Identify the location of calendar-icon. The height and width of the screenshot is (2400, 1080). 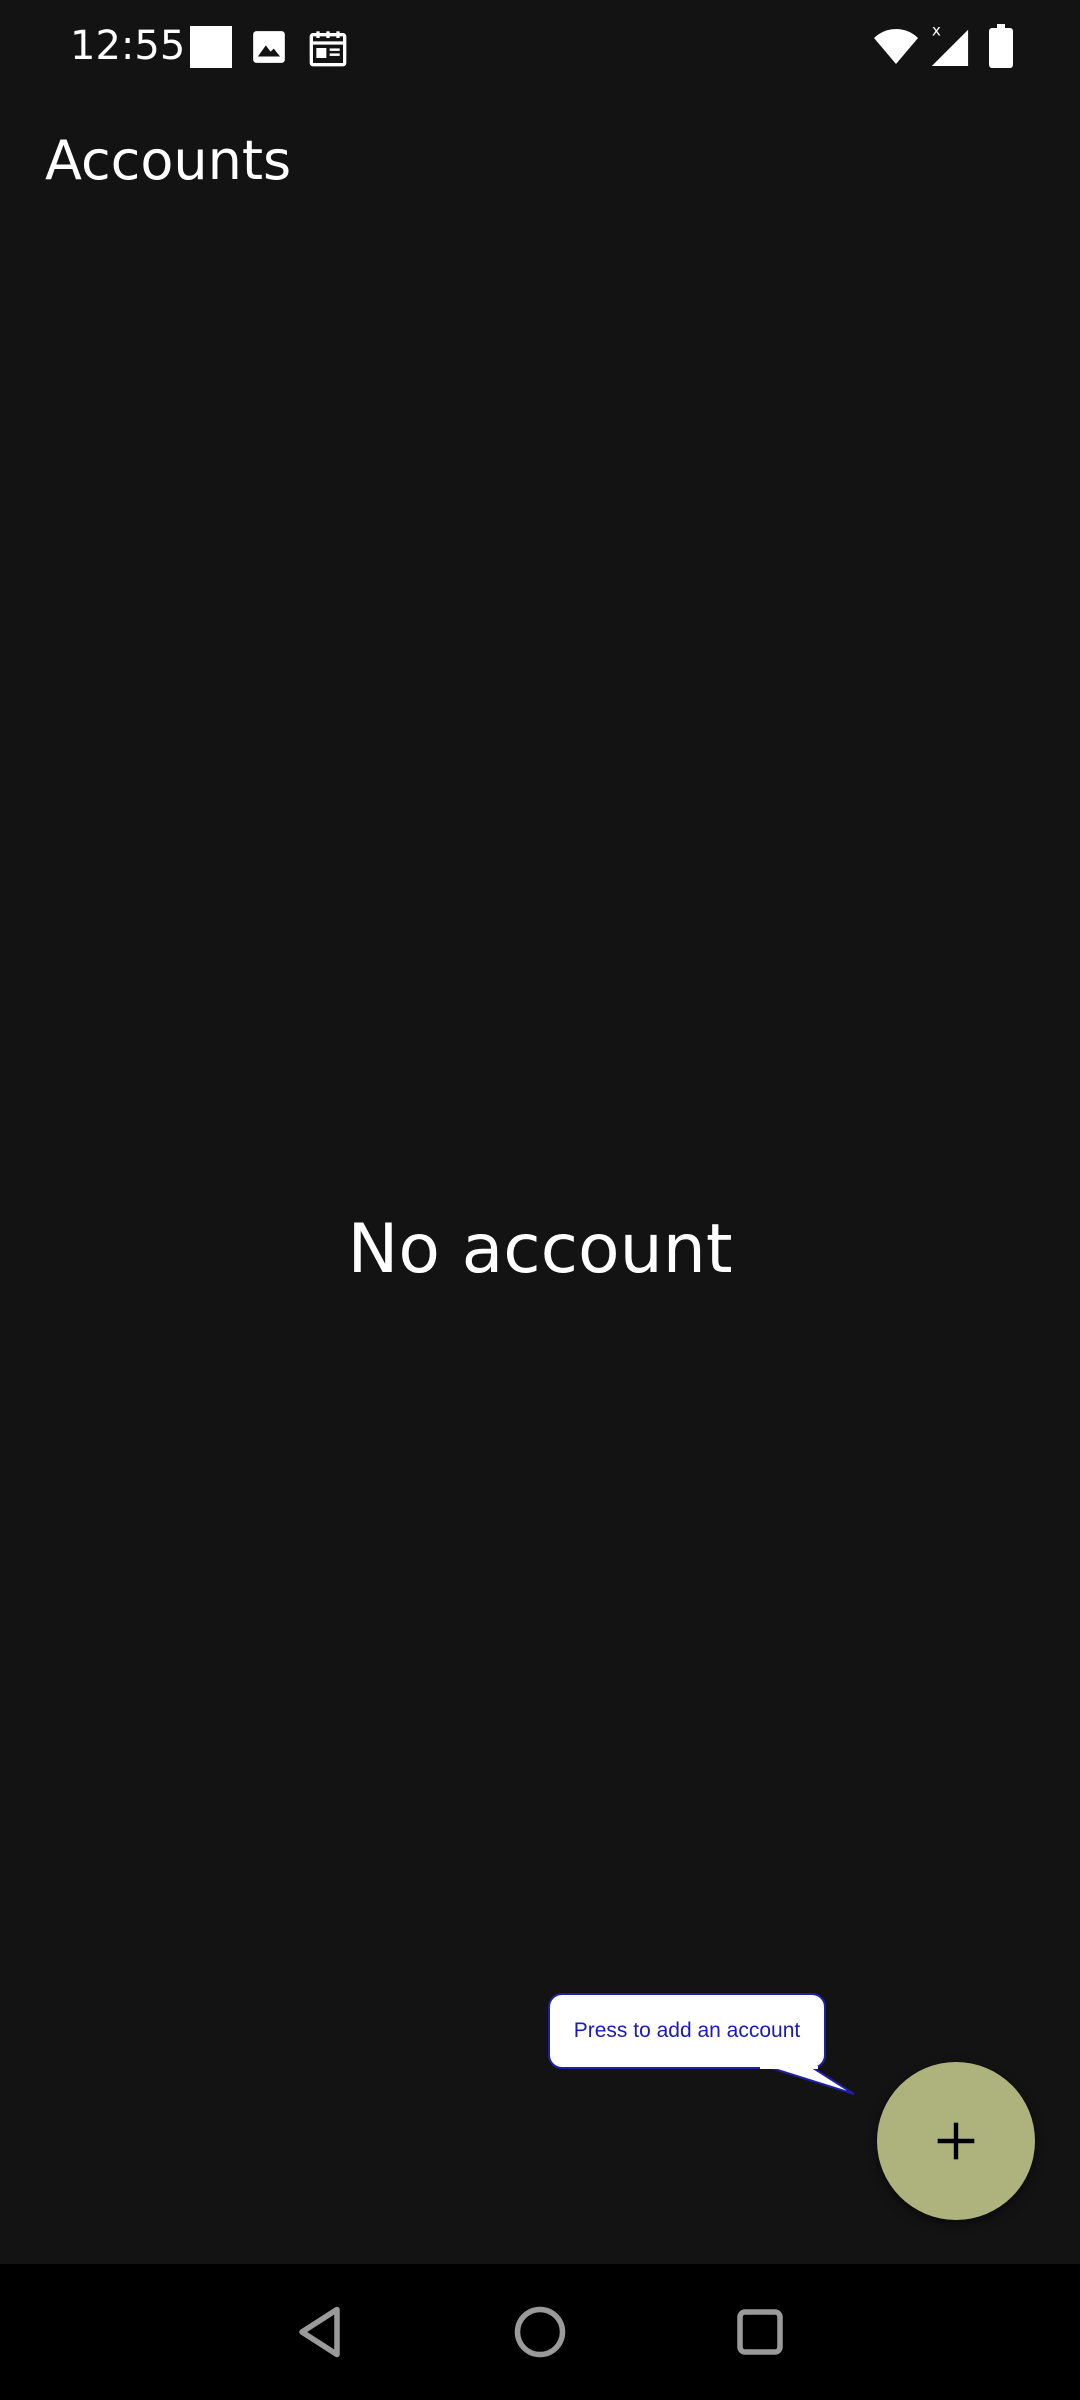
(328, 49).